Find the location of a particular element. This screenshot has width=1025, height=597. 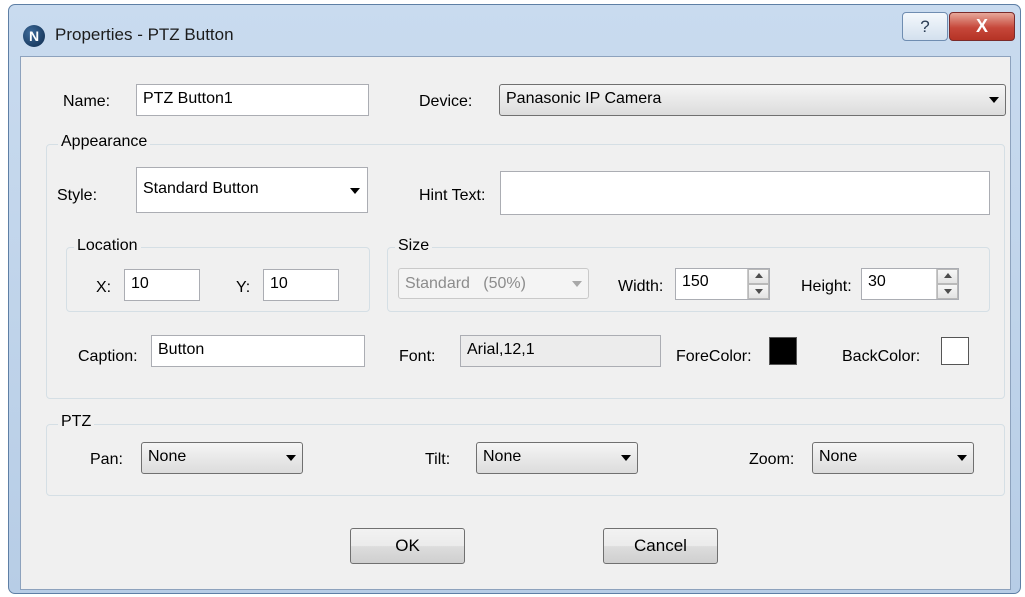

width-spin-buttons is located at coordinates (758, 284).